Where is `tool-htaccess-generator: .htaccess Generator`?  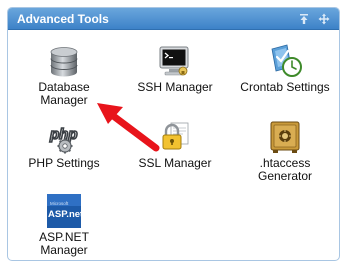
tool-htaccess-generator: .htaccess Generator is located at coordinates (285, 154).